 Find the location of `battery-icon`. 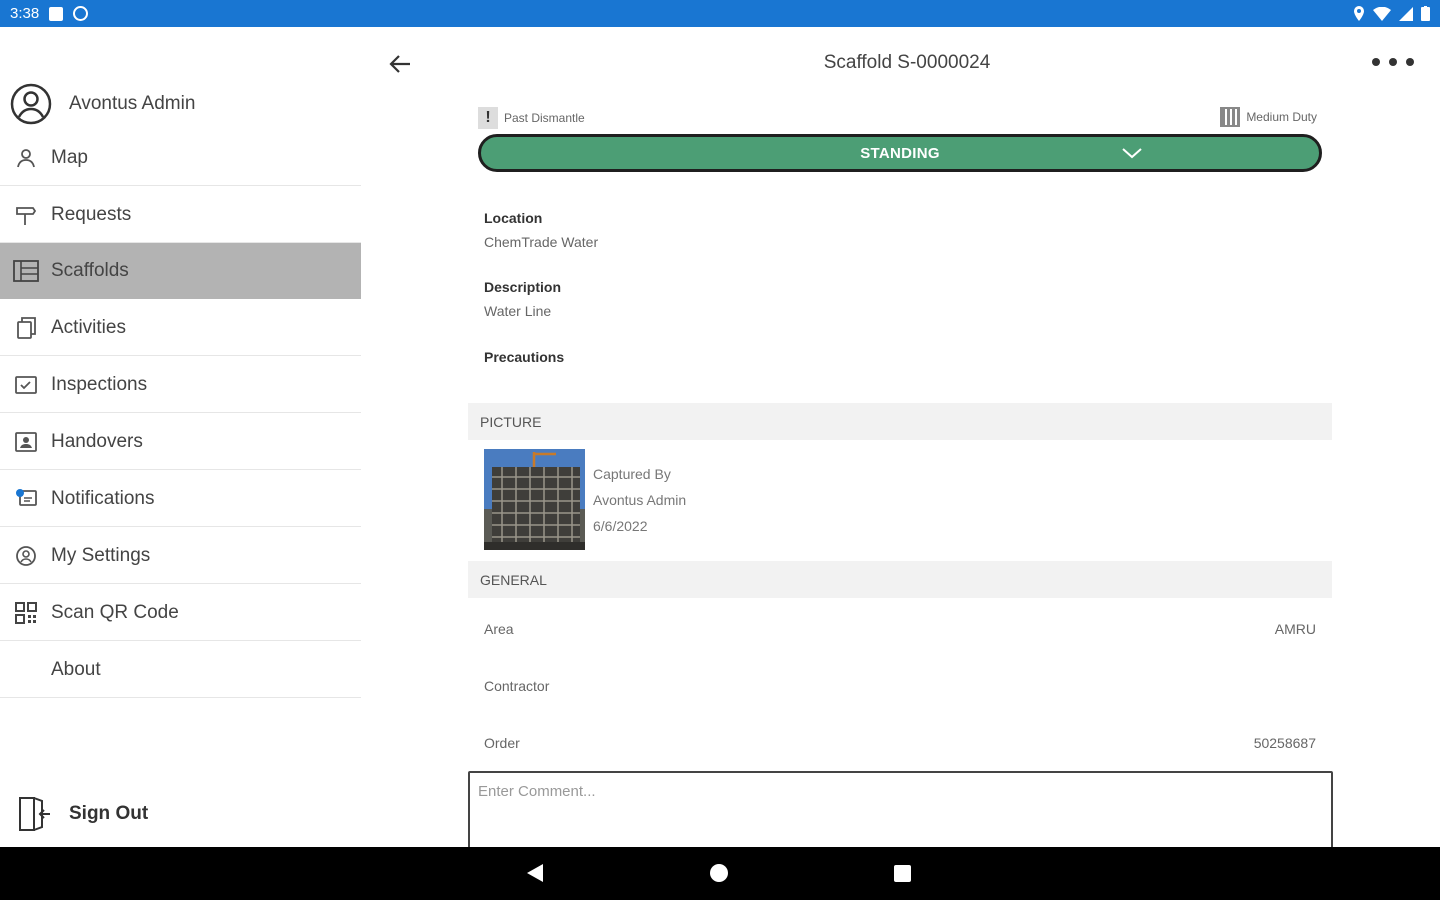

battery-icon is located at coordinates (1425, 13).